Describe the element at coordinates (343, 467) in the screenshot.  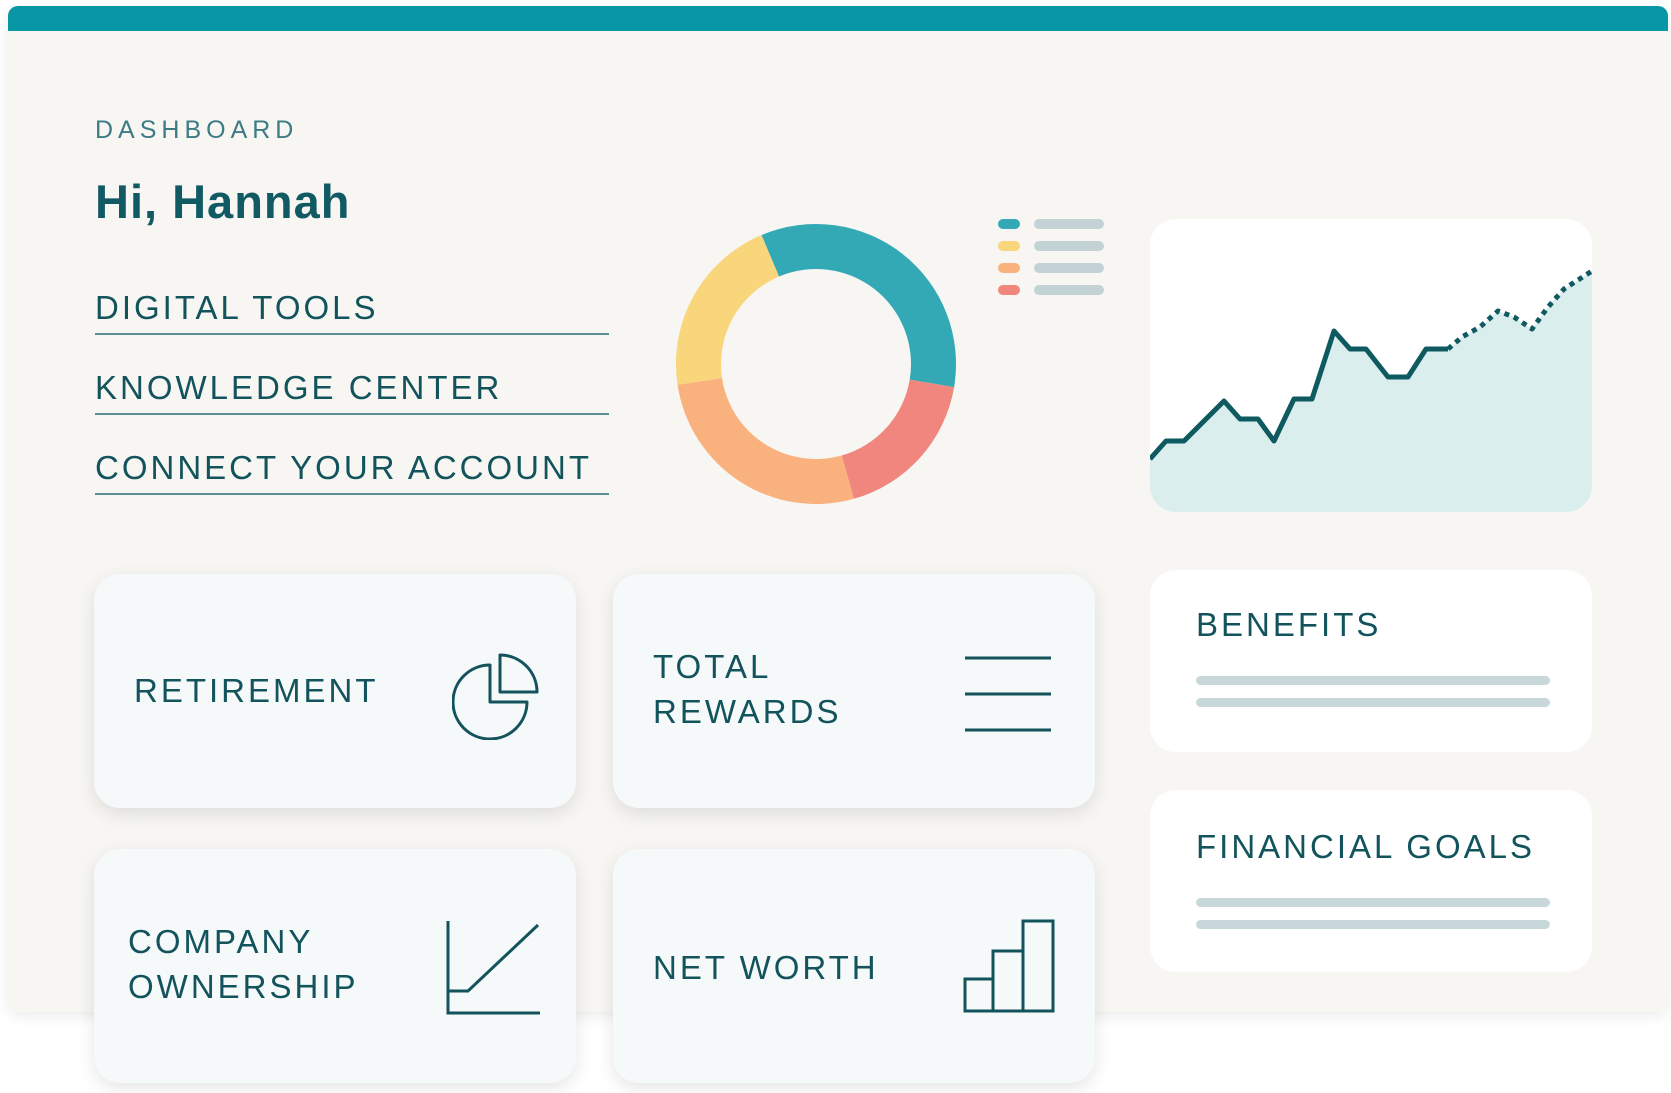
I see `nav-link-label: CONNECT YOUR ACCOUNT` at that location.